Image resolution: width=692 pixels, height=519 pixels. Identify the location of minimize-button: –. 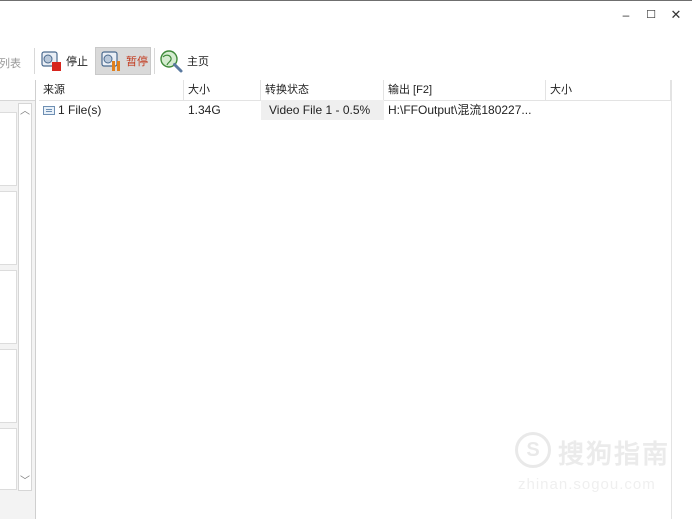
(626, 15).